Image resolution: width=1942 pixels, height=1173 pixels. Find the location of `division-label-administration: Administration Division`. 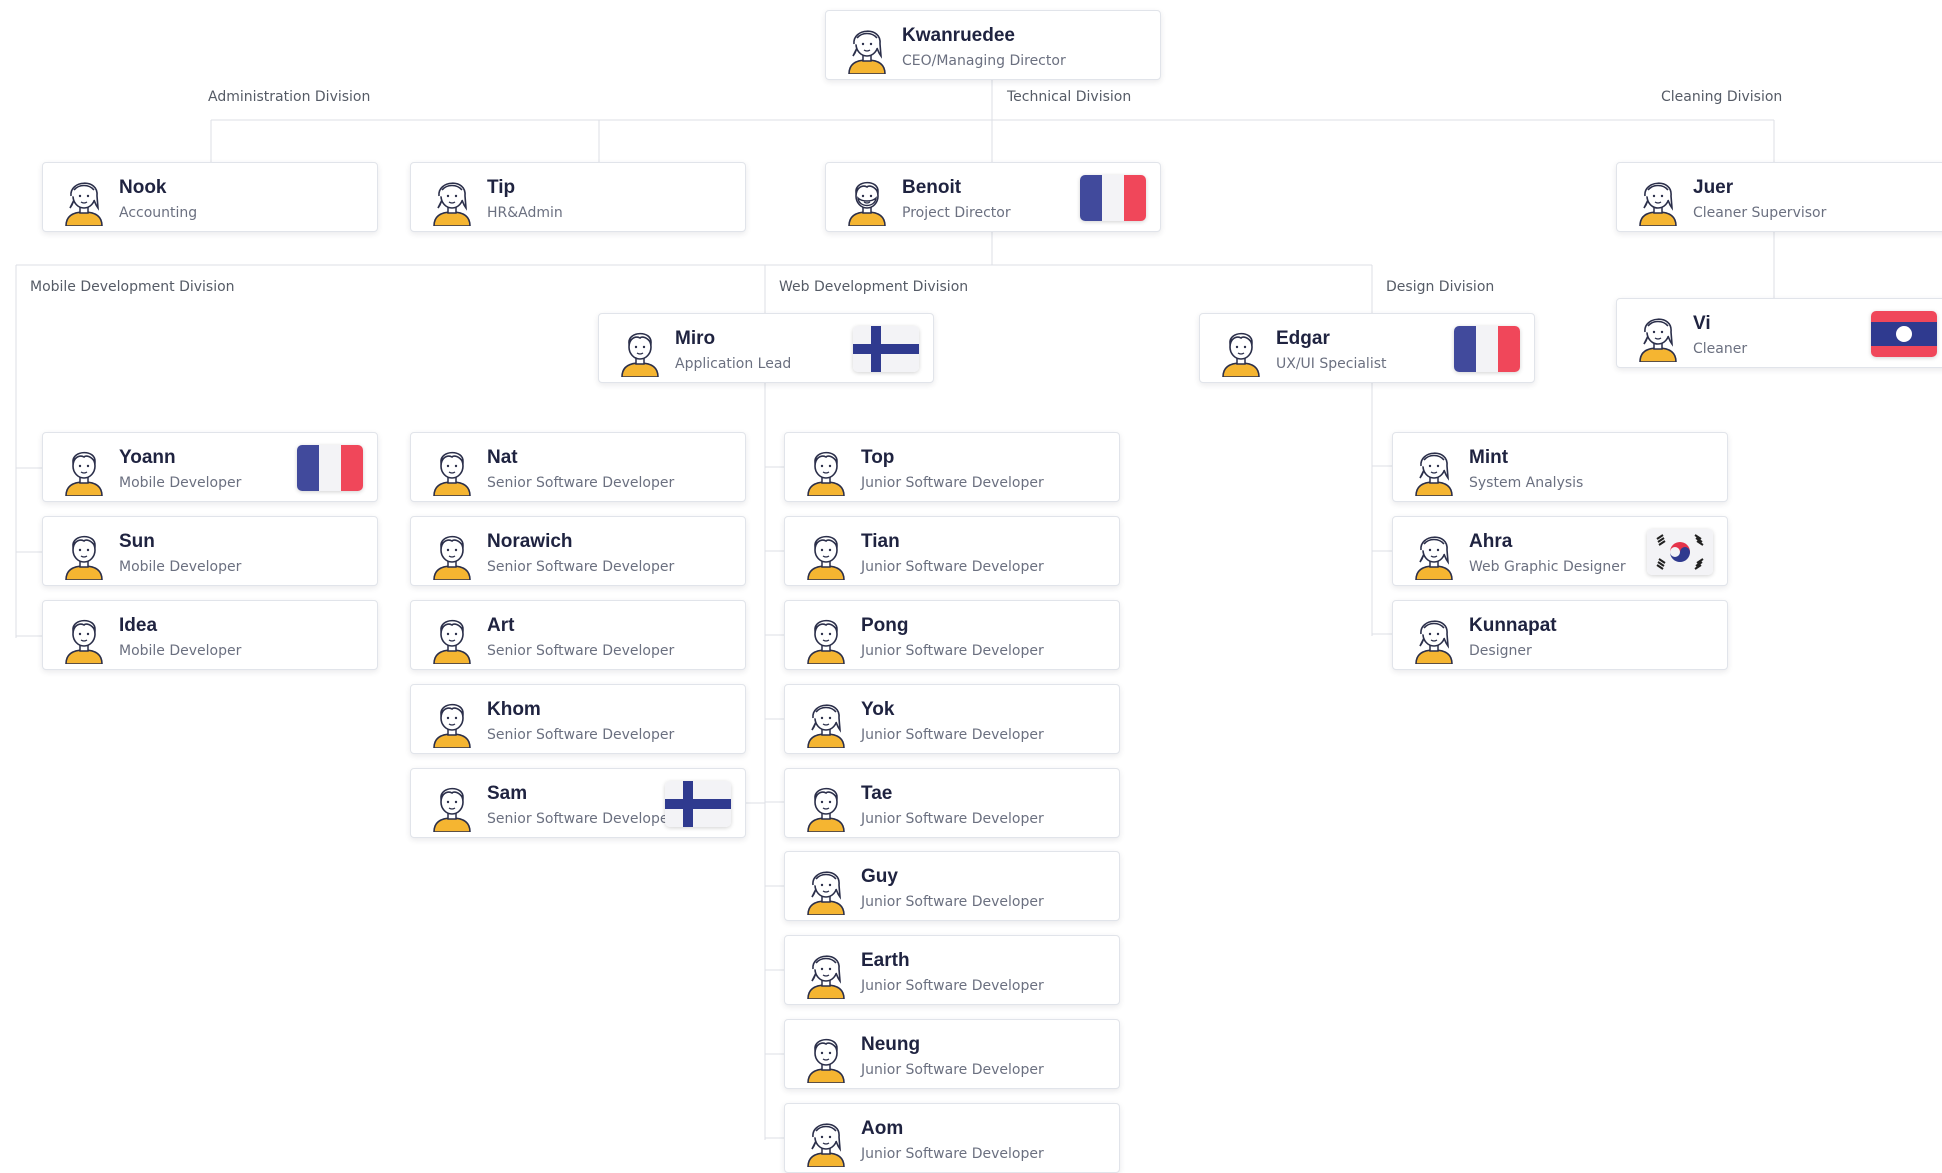

division-label-administration: Administration Division is located at coordinates (289, 97).